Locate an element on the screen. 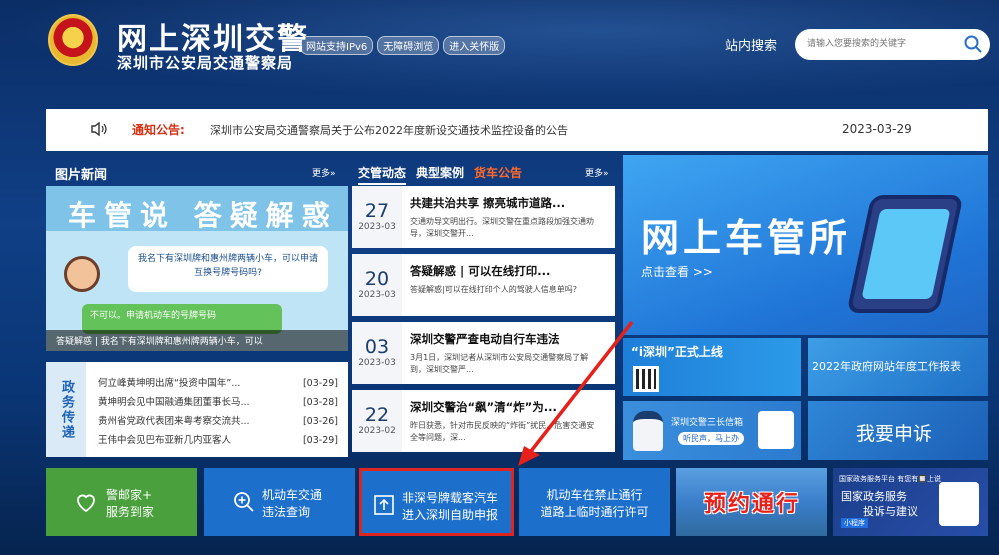  ishenzhen-label: “i深圳”正式上线 is located at coordinates (677, 352).